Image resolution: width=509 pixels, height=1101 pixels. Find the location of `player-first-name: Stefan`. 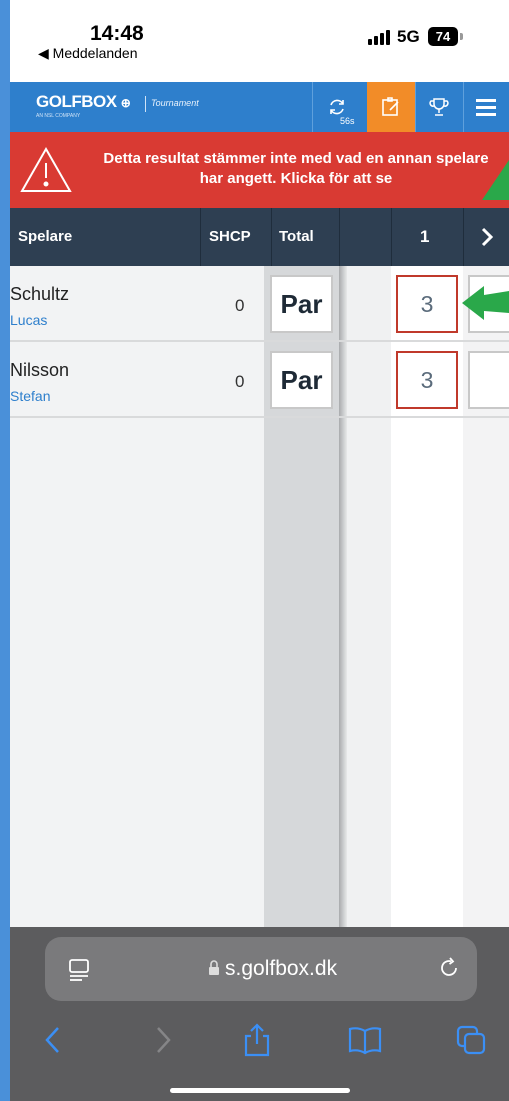

player-first-name: Stefan is located at coordinates (30, 396).